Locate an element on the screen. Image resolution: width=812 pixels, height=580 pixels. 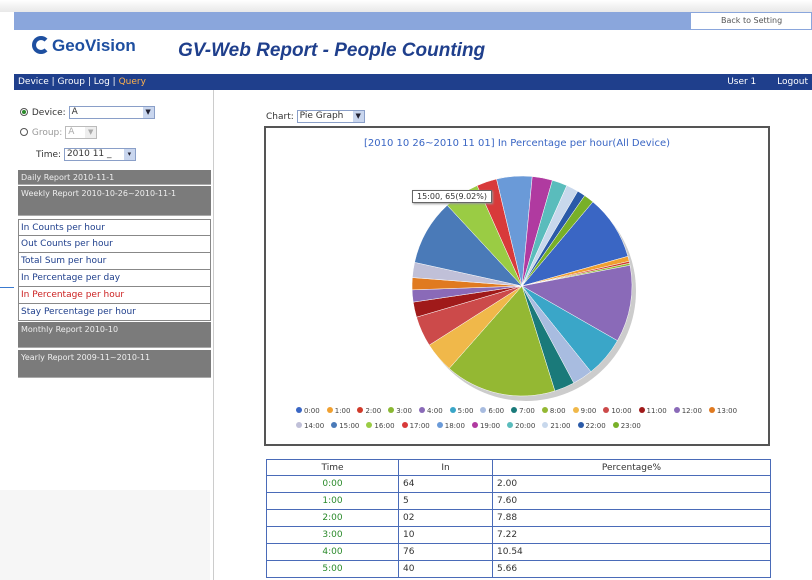
menu-total-sum-per-hour: Total Sum per hour is located at coordinates (114, 261).